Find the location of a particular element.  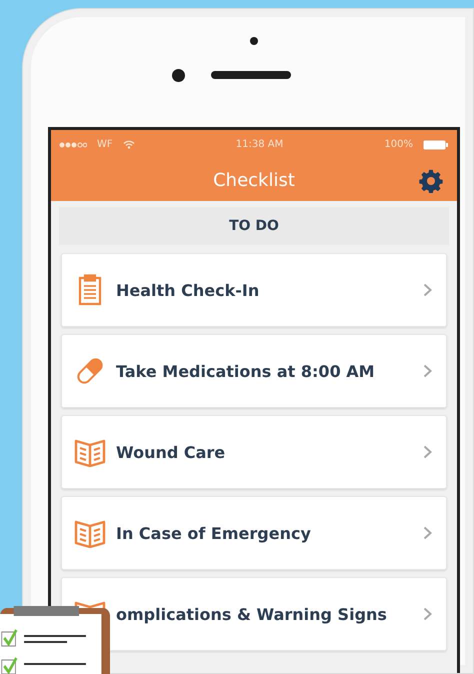

battery-percent: 100% is located at coordinates (398, 144).